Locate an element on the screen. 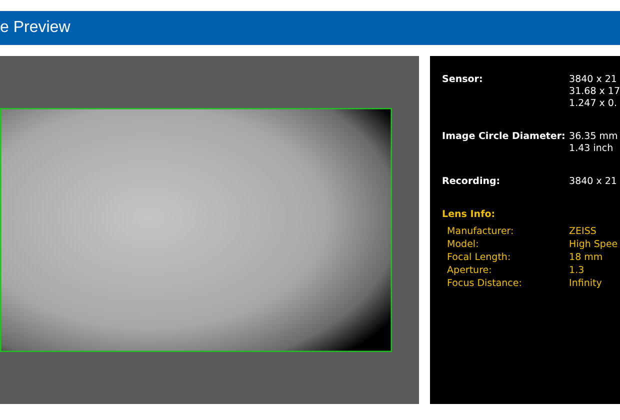 The image size is (620, 420). spec-value: 31.68 x 17 is located at coordinates (594, 91).